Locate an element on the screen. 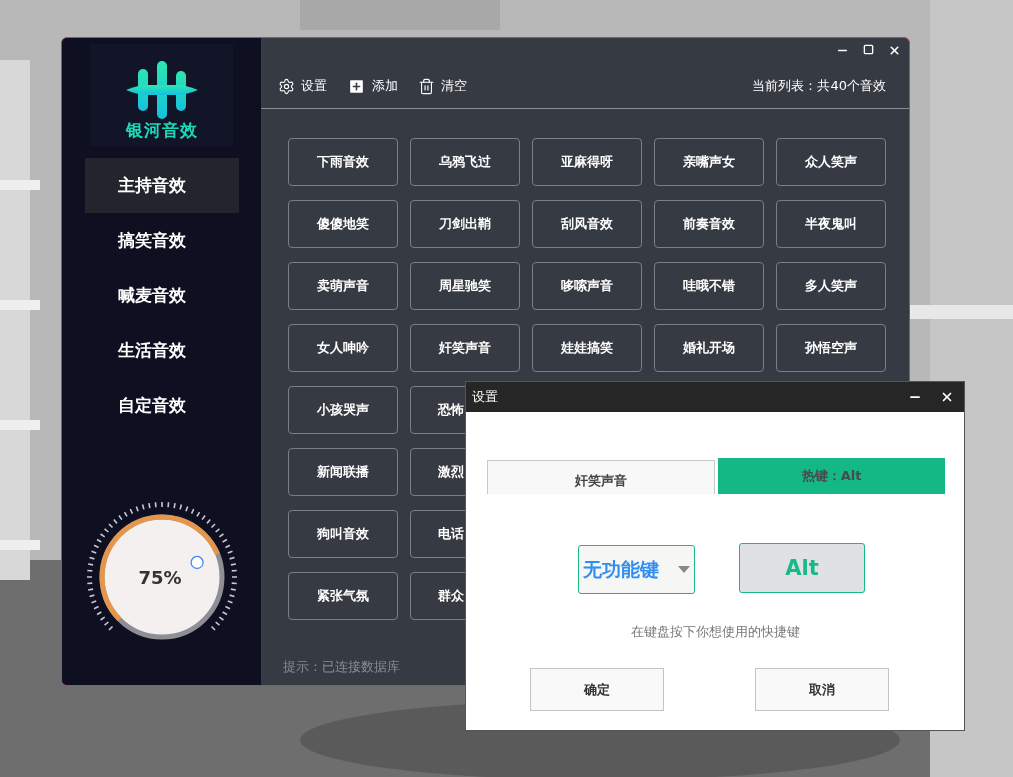 The image size is (1013, 777). sound-name-label: 奸笑声音 is located at coordinates (601, 477).